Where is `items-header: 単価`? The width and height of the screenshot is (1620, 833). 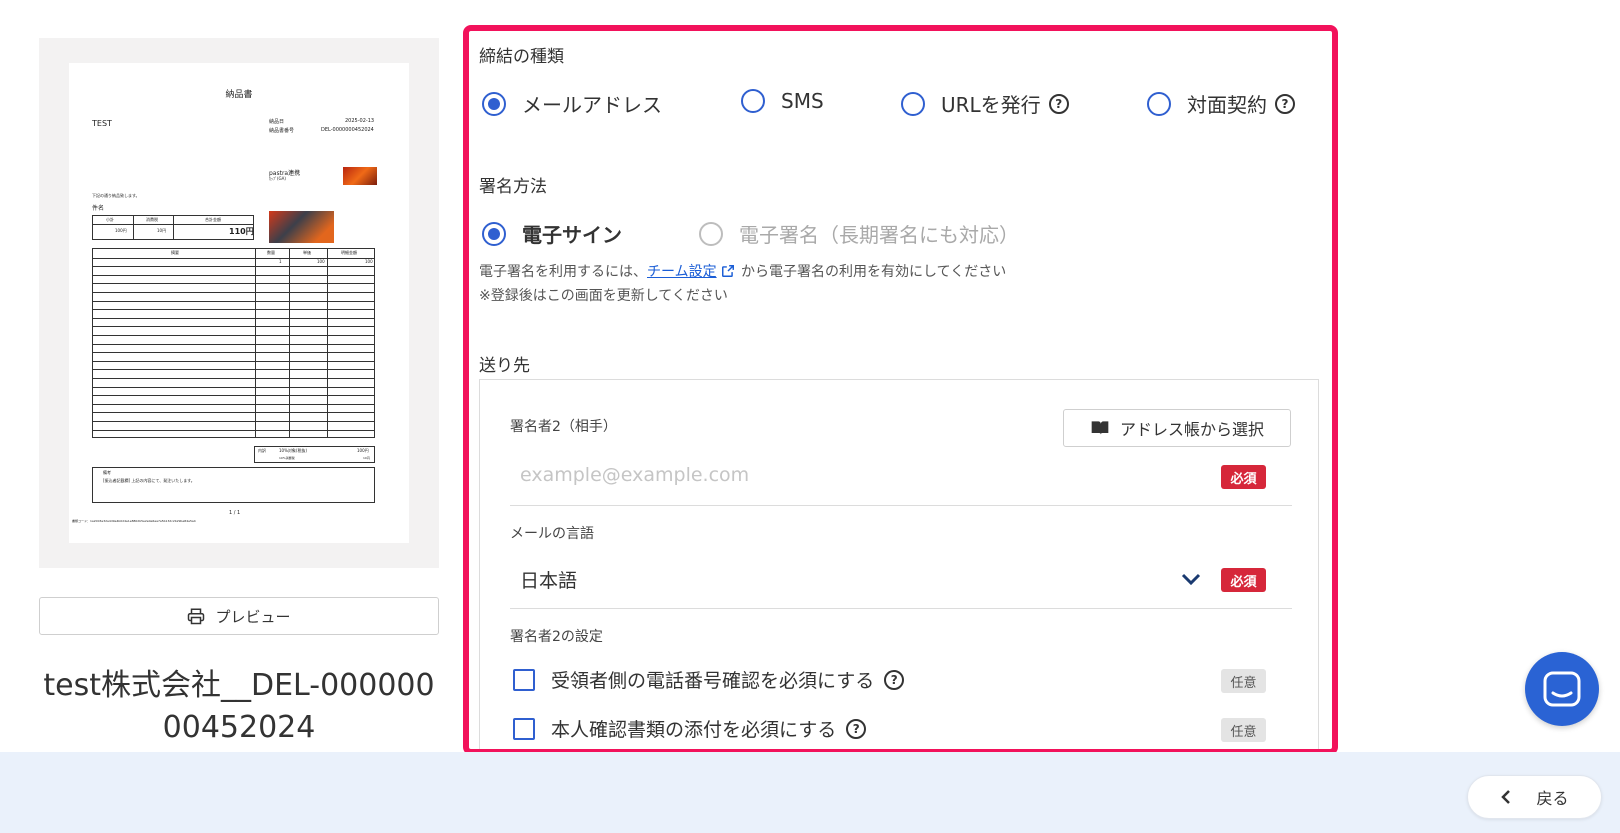 items-header: 単価 is located at coordinates (307, 252).